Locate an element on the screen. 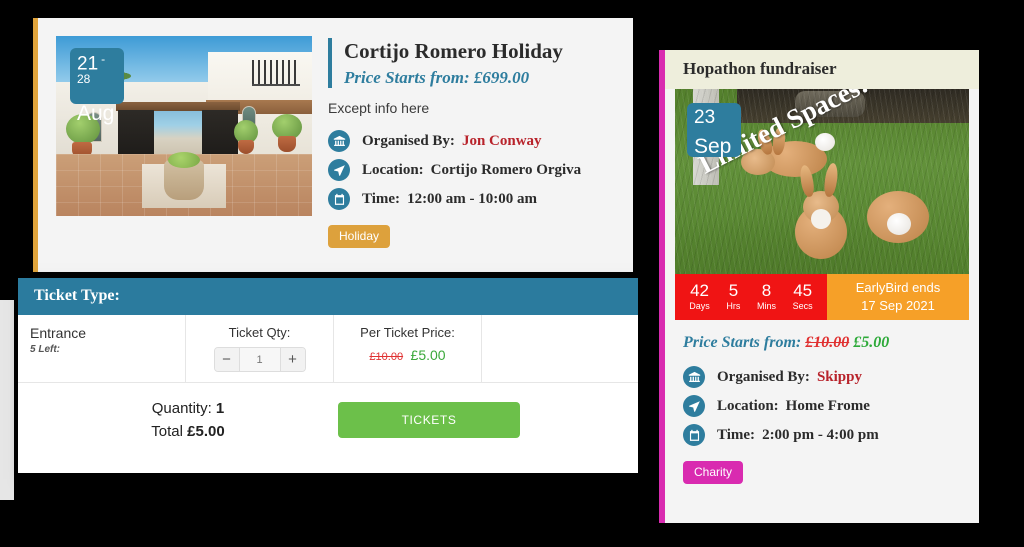 The height and width of the screenshot is (547, 1024). table-row-qty-cell: Ticket Qty: − 1 + is located at coordinates (260, 348).